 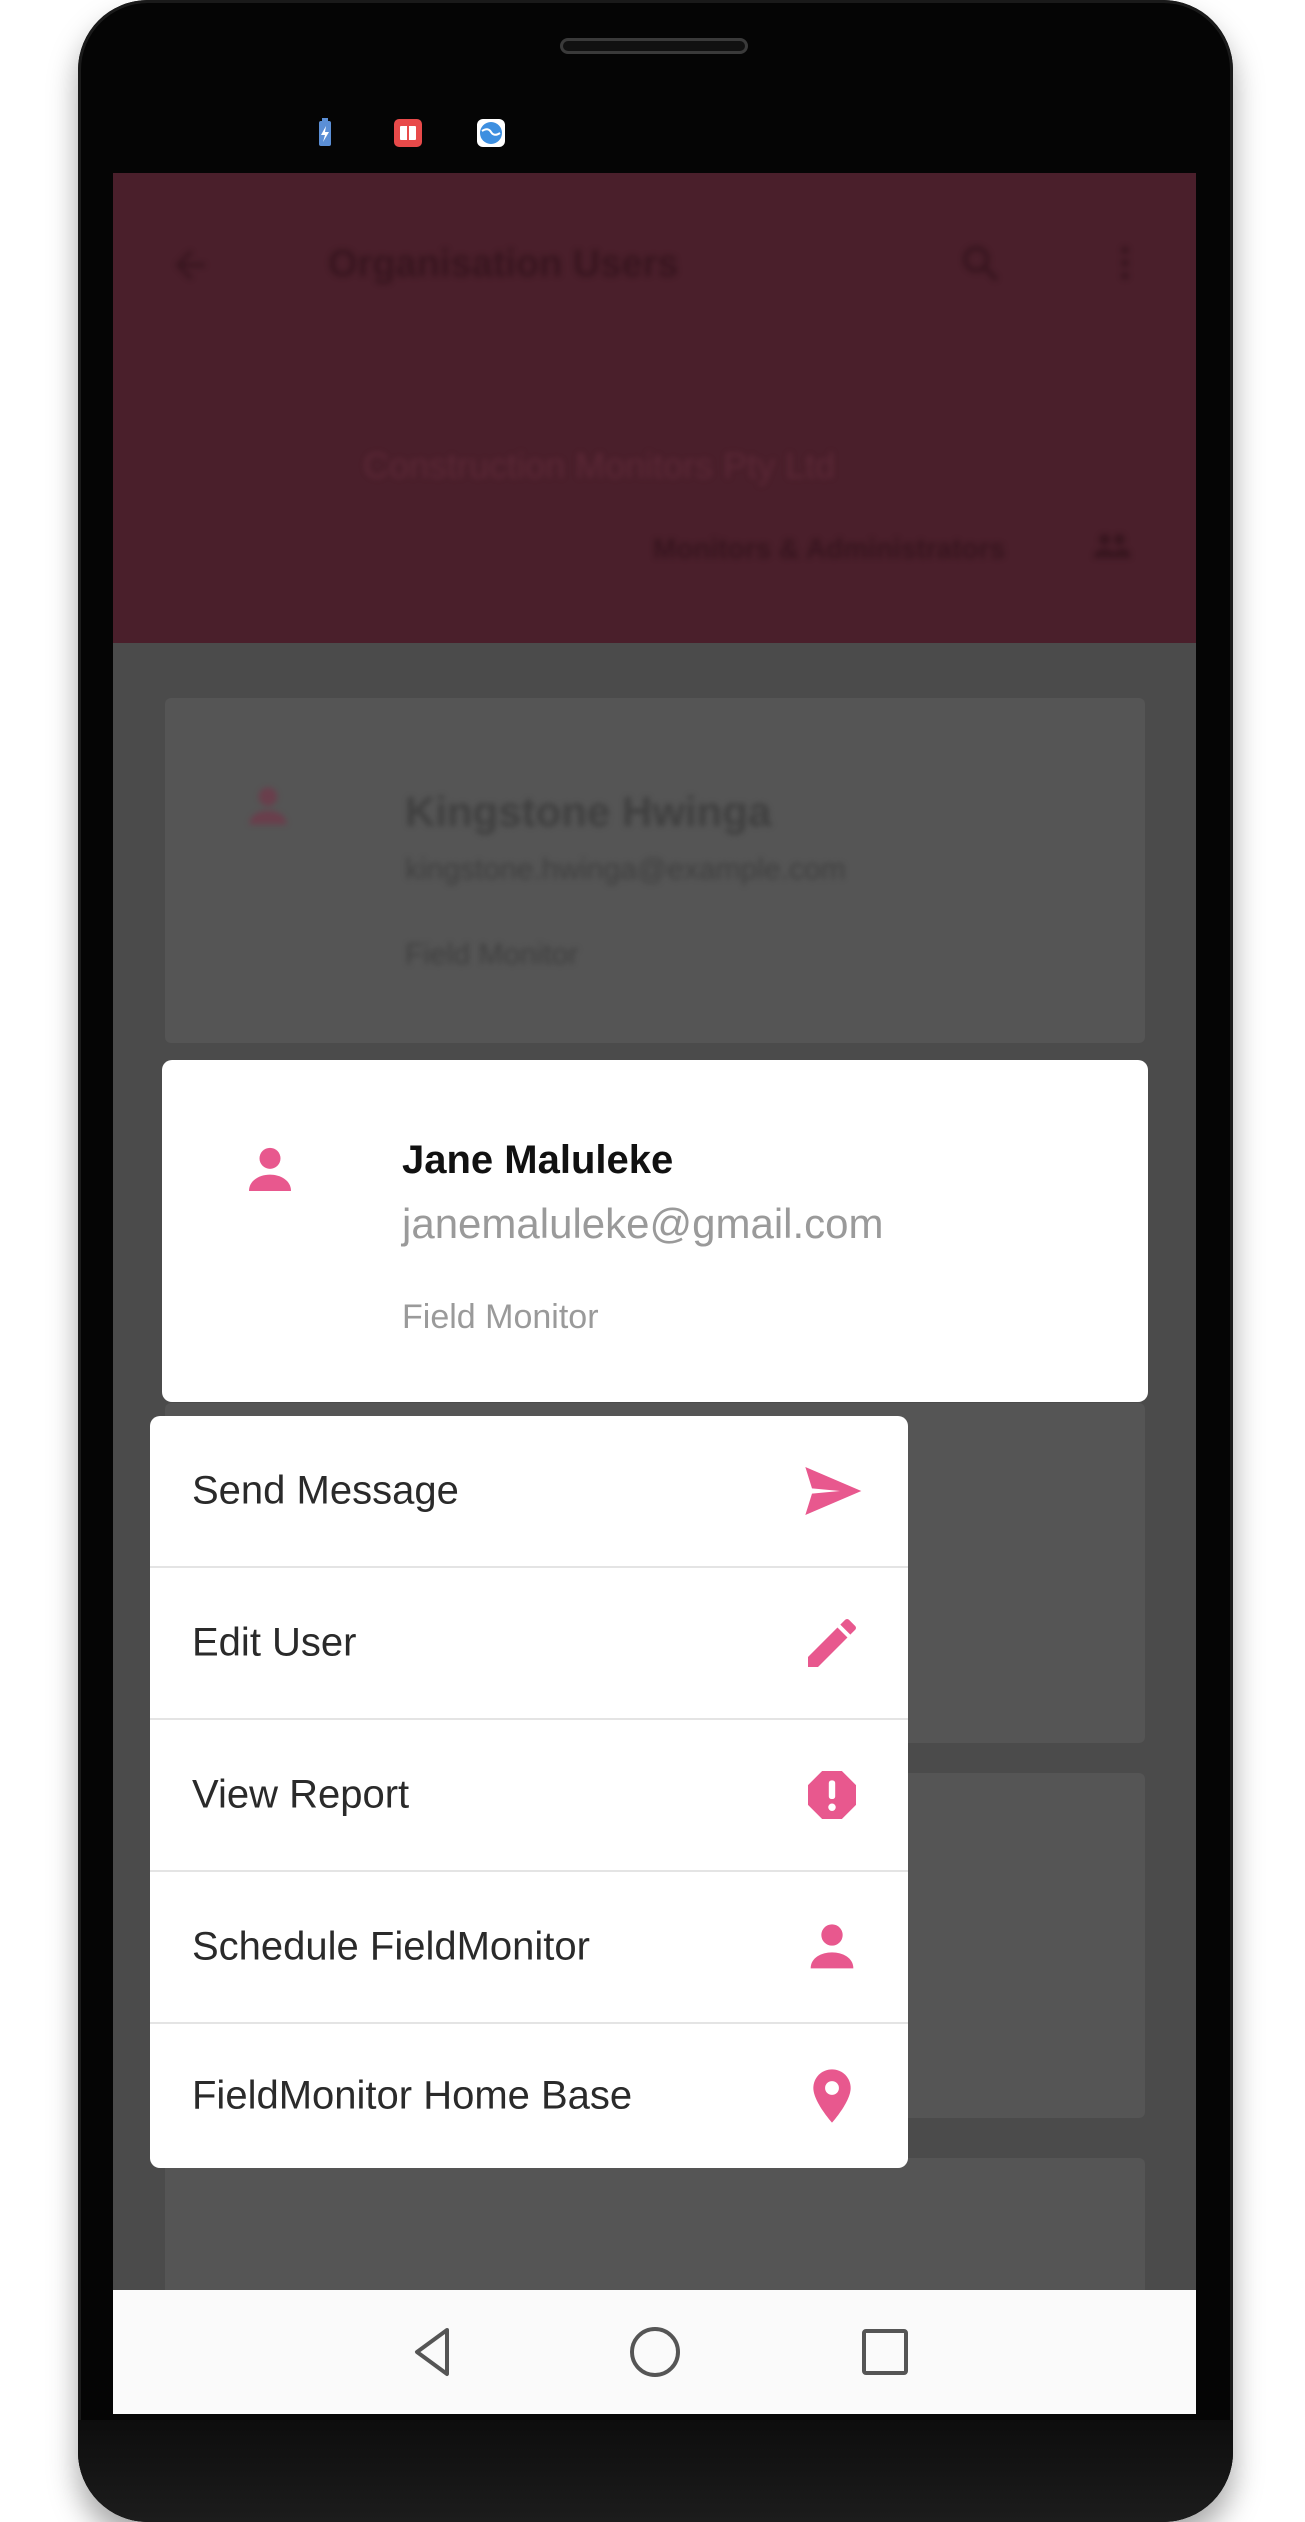 What do you see at coordinates (433, 2352) in the screenshot?
I see `nav-back-icon` at bounding box center [433, 2352].